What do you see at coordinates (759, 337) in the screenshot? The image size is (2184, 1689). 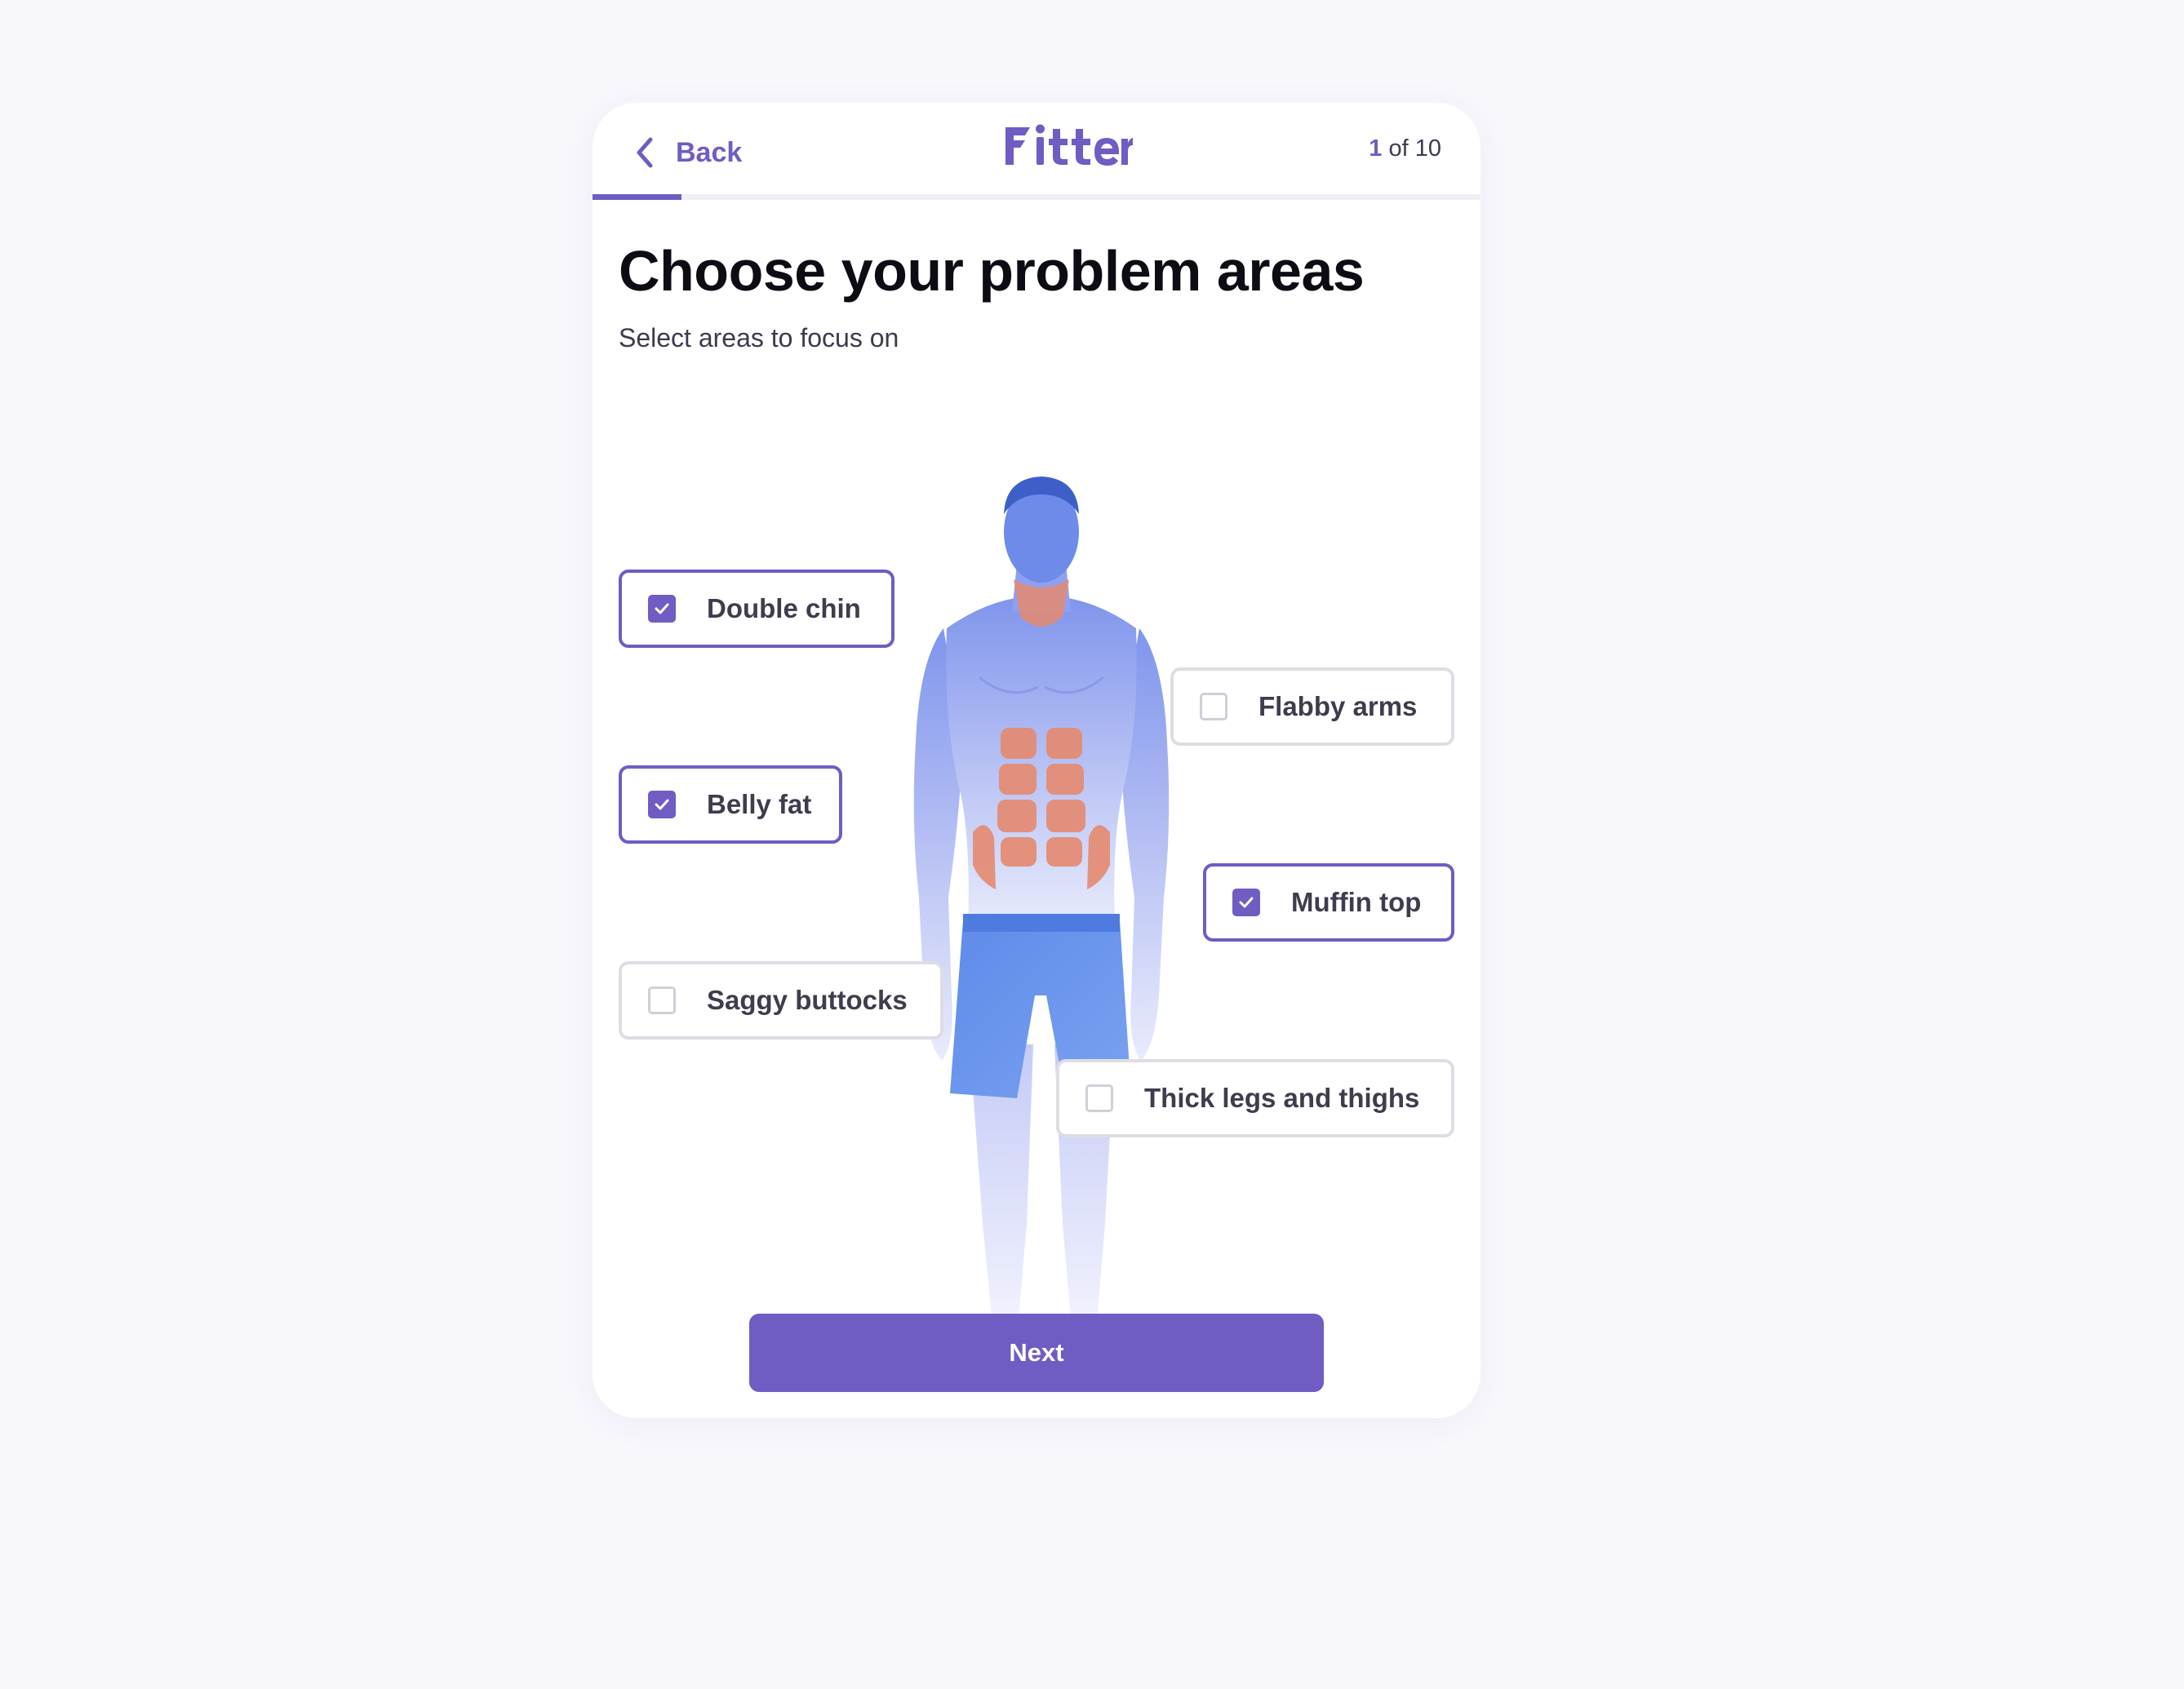 I see `page-subtitle: Select areas to focus on` at bounding box center [759, 337].